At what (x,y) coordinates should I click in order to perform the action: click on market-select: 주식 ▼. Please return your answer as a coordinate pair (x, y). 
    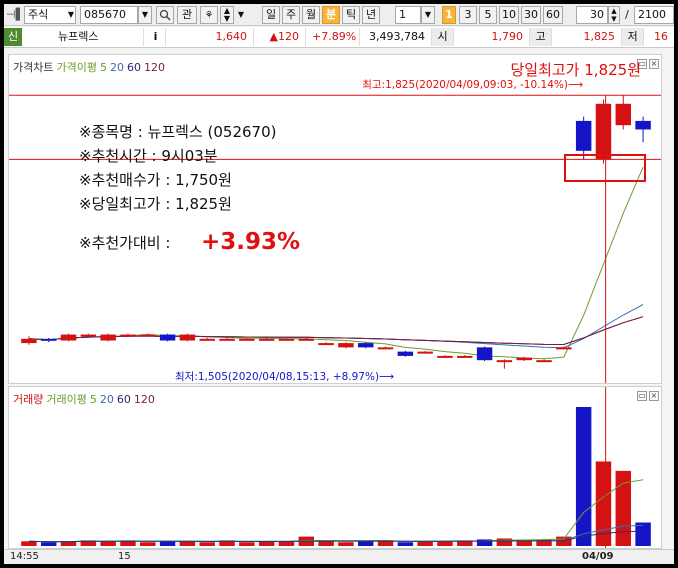
    Looking at the image, I should click on (50, 15).